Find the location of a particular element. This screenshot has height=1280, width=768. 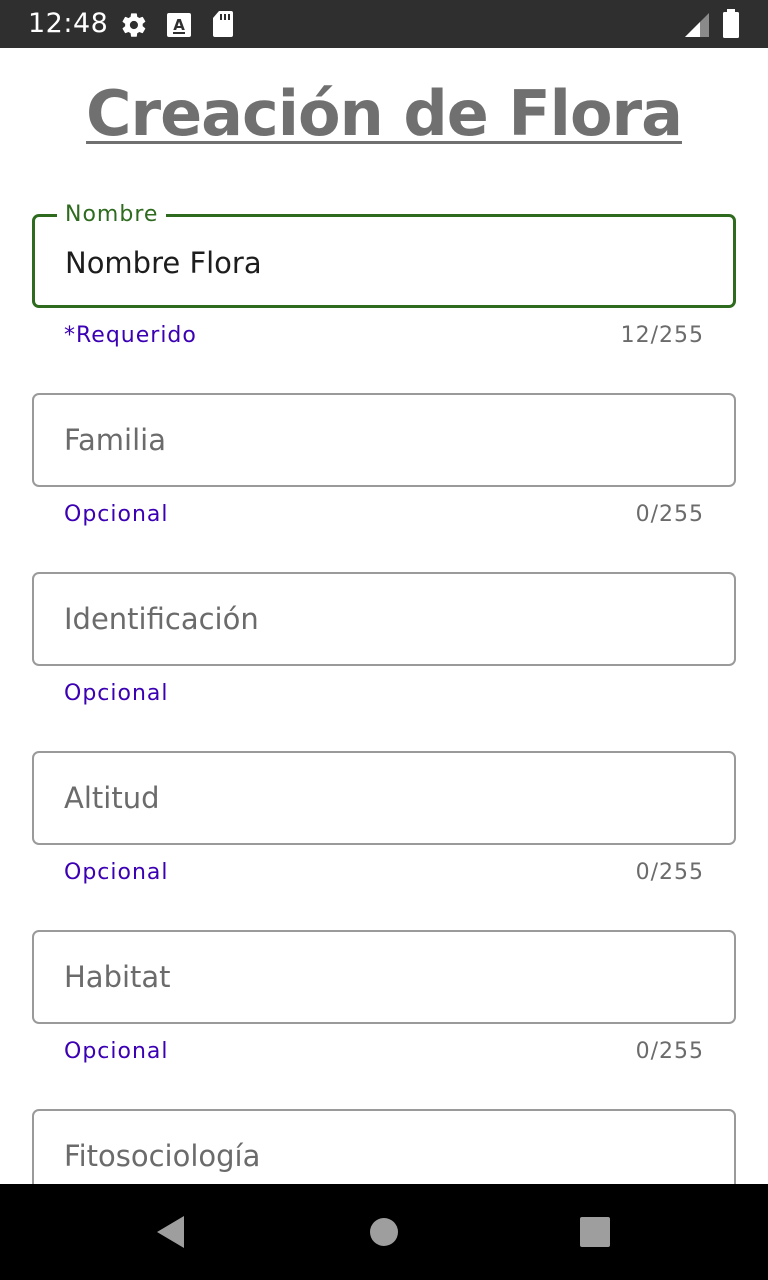

familia-helper-text: Opcional is located at coordinates (116, 514).